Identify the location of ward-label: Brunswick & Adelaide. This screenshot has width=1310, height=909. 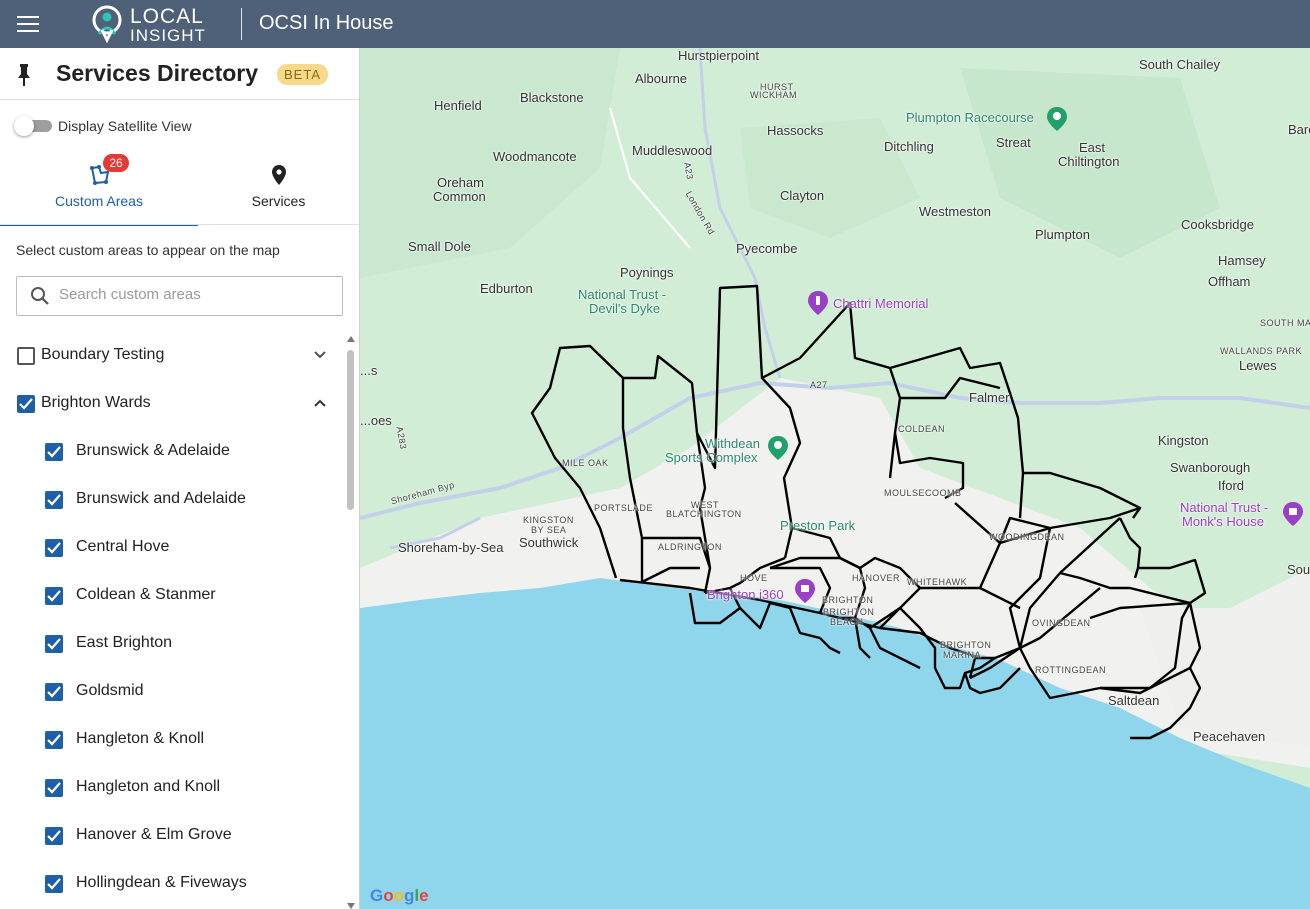
(153, 450).